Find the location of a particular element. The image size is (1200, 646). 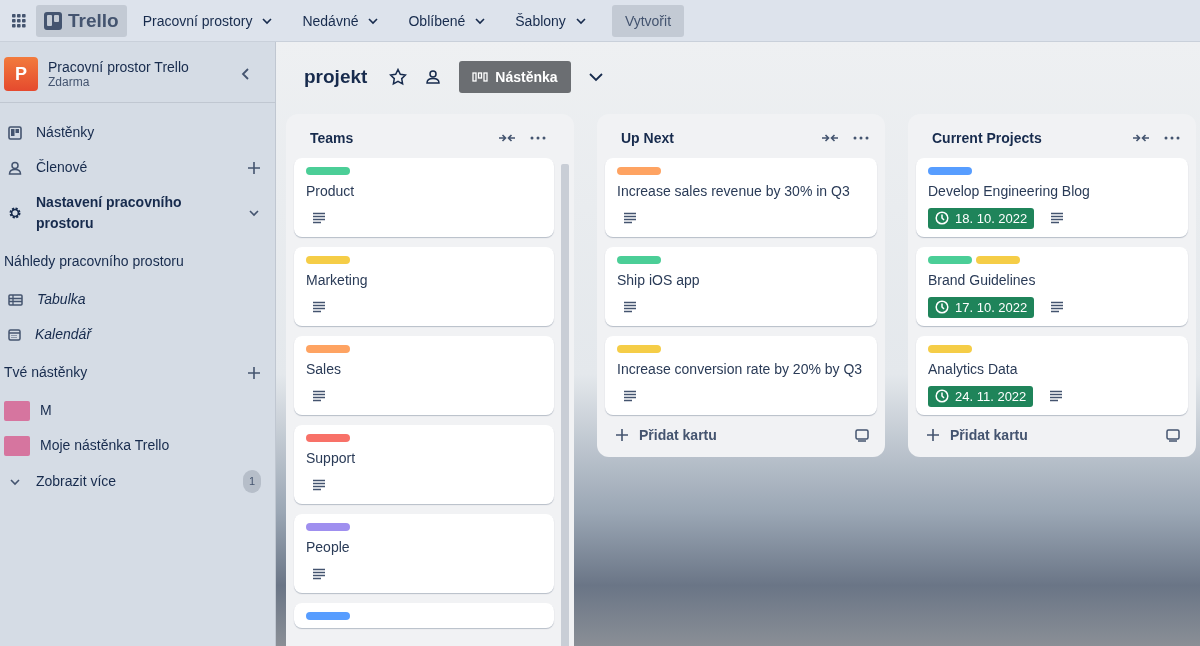

card: Increase conversion rate by 20% by Q3 is located at coordinates (741, 375).